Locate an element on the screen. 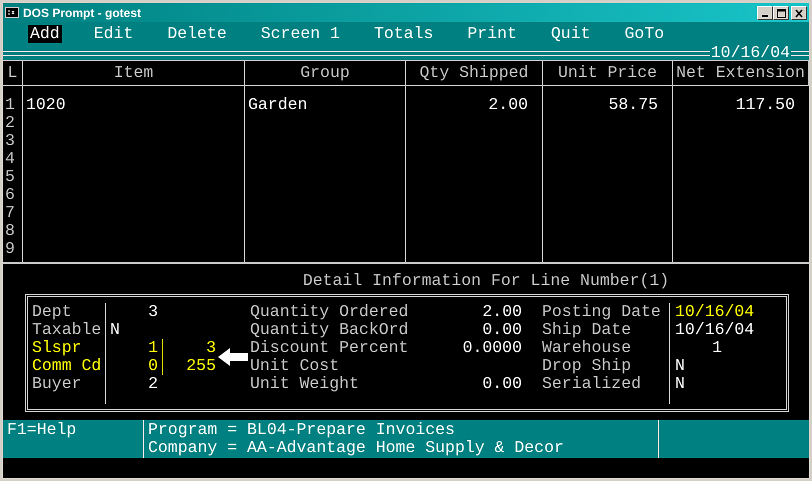 The width and height of the screenshot is (812, 481). arrow-icon is located at coordinates (233, 357).